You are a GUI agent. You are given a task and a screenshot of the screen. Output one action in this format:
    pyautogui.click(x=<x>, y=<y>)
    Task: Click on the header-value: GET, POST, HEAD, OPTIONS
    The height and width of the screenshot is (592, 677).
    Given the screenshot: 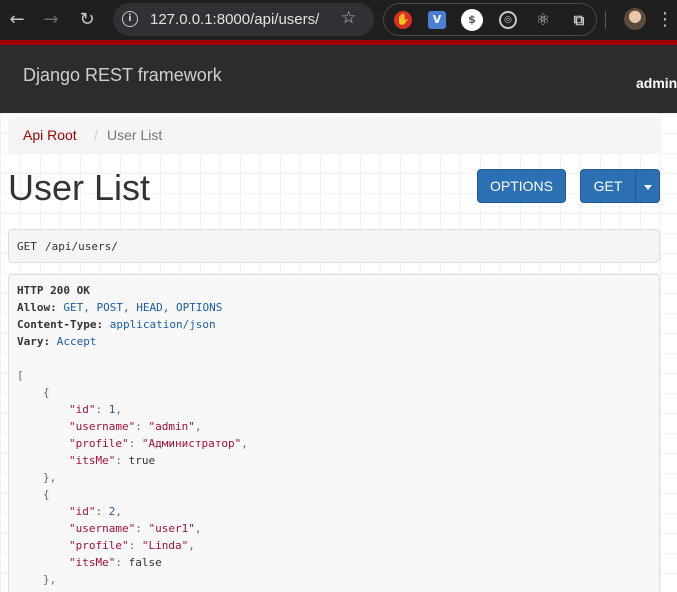 What is the action you would take?
    pyautogui.click(x=143, y=307)
    